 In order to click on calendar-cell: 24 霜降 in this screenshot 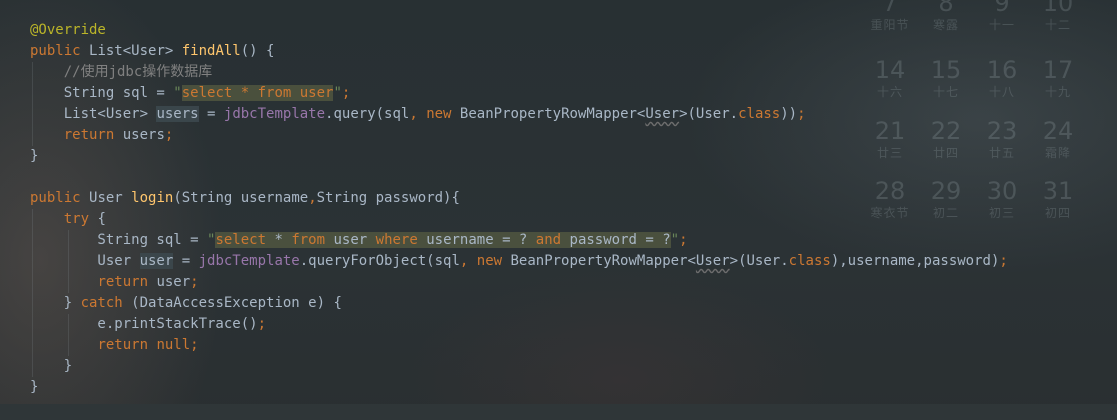, I will do `click(1058, 138)`.